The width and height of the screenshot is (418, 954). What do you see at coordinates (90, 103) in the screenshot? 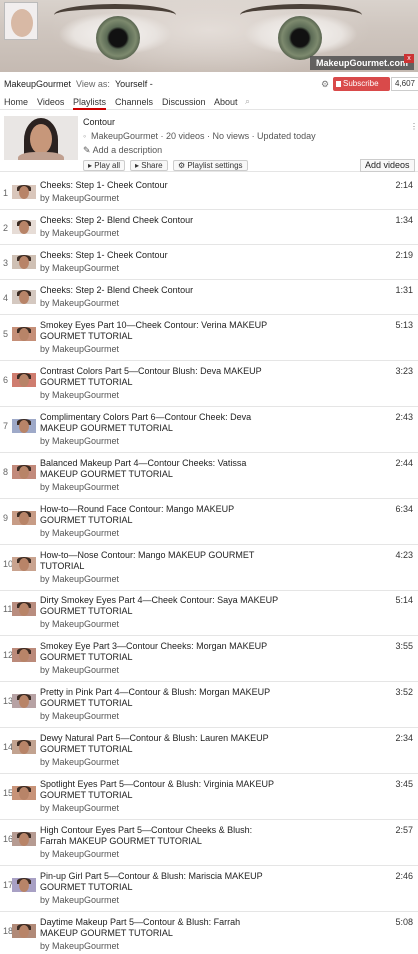
I see `tab-playlists: Playlists` at bounding box center [90, 103].